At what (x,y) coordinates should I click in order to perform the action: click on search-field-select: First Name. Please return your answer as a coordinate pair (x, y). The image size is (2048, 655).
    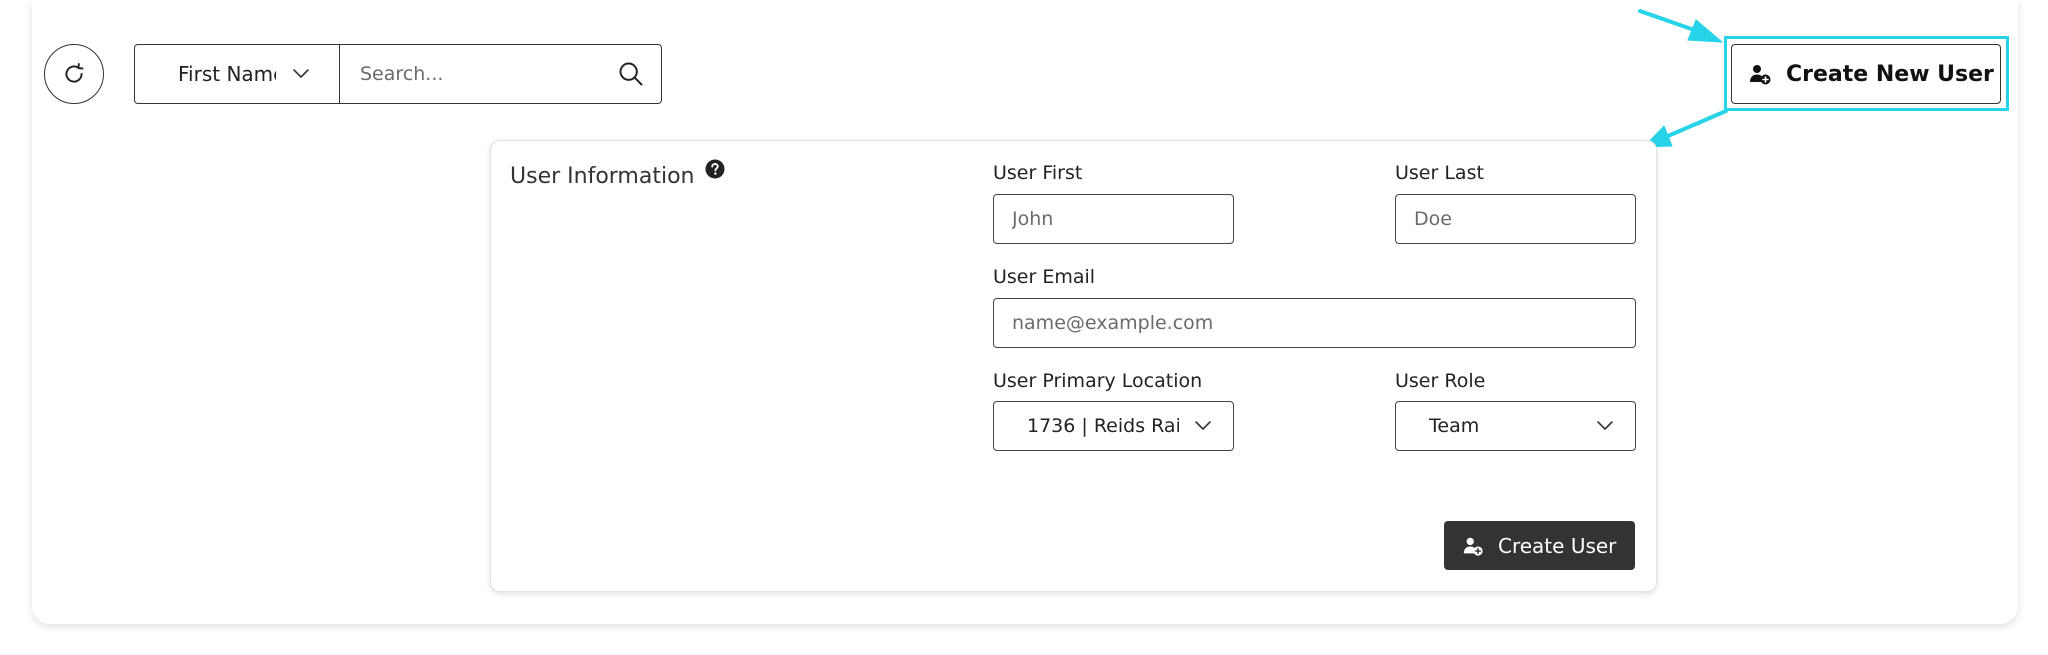
    Looking at the image, I should click on (237, 74).